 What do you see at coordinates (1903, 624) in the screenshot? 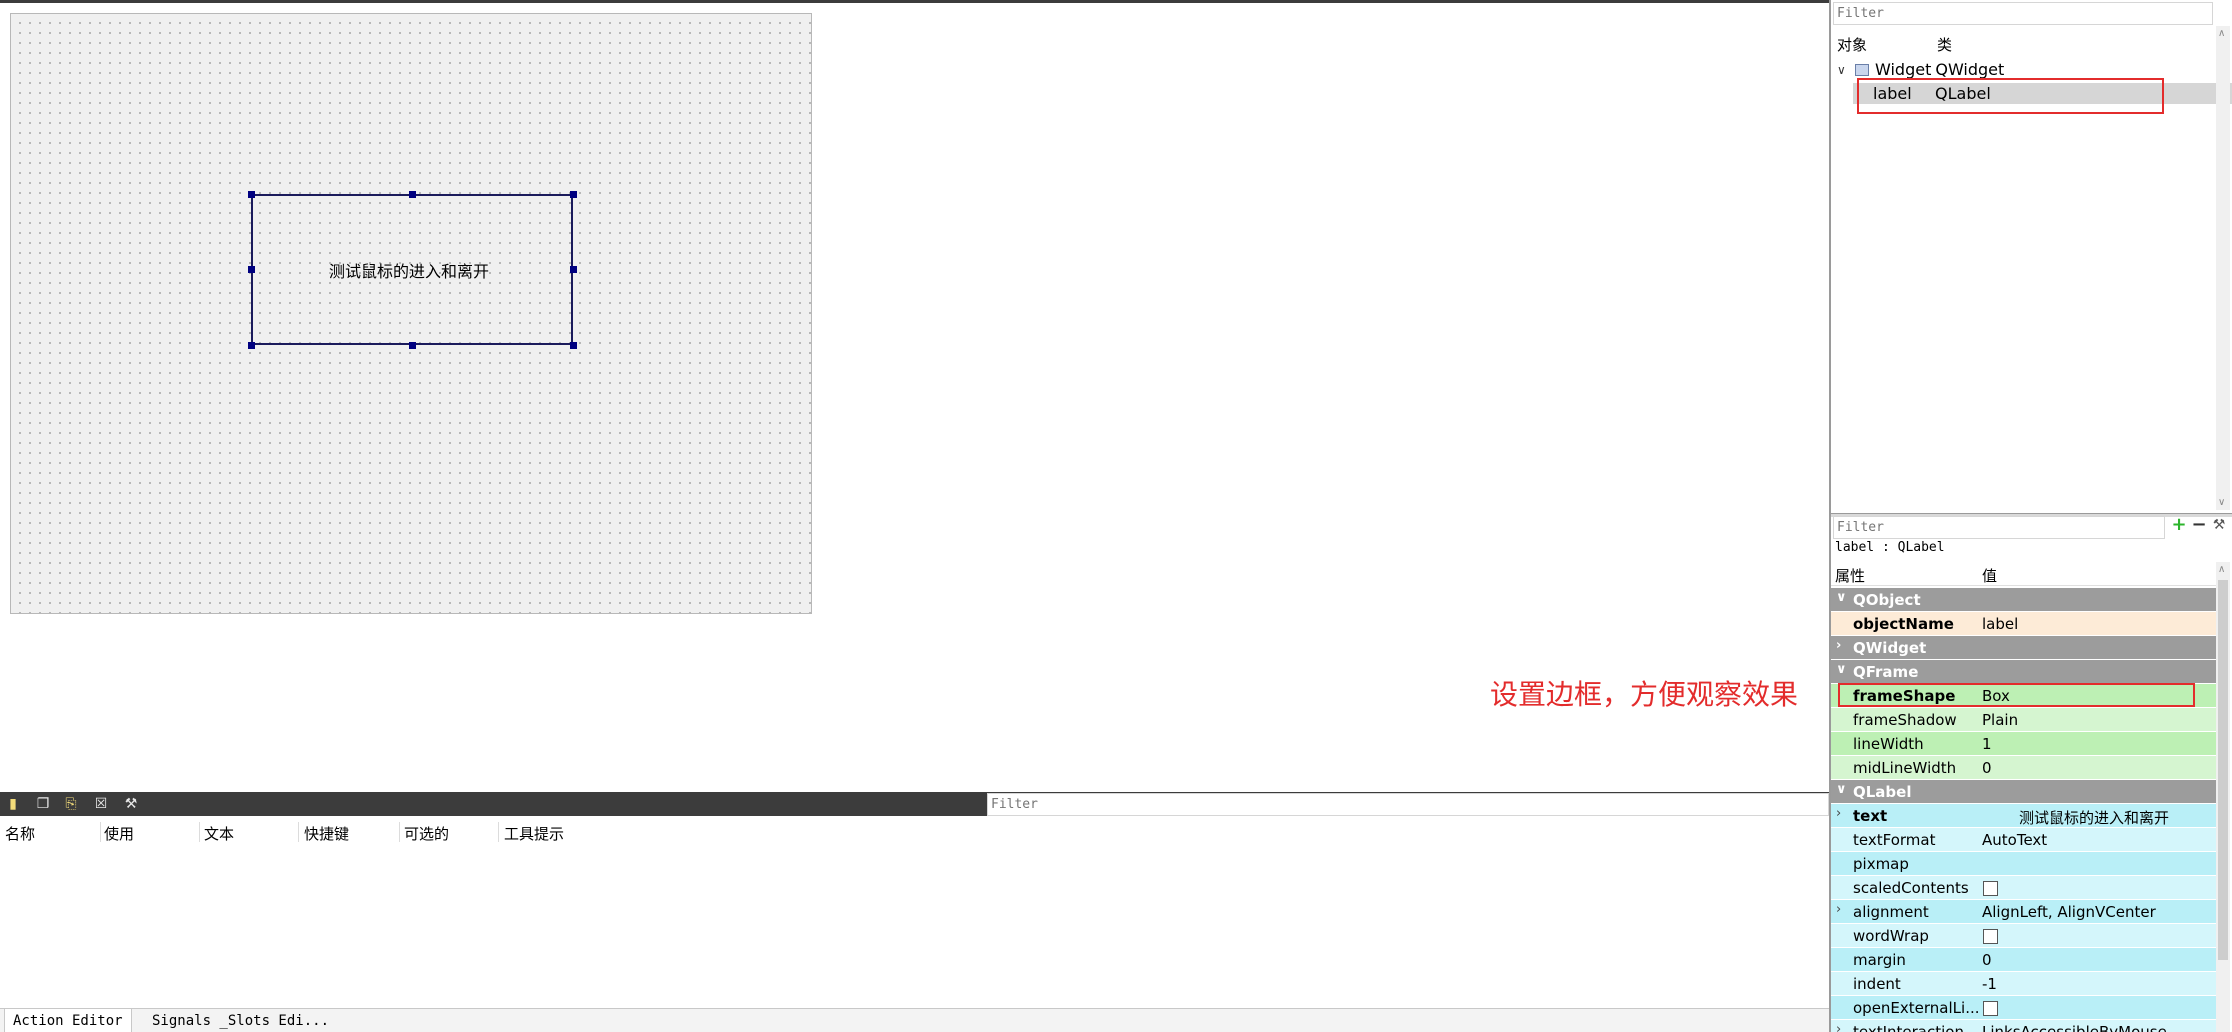
I see `prop-name: objectName` at bounding box center [1903, 624].